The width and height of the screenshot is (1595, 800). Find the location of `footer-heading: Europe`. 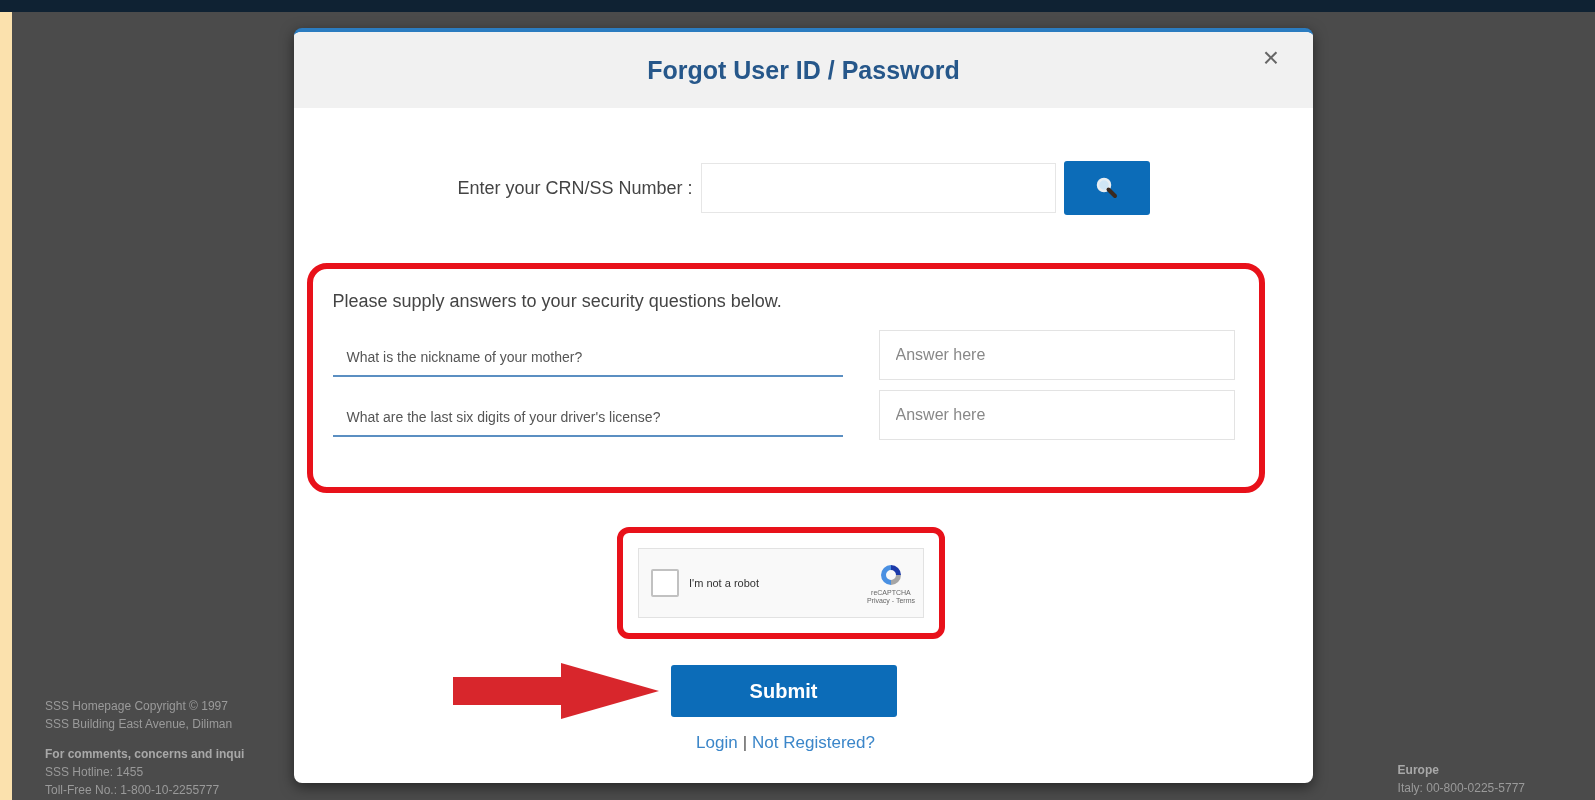

footer-heading: Europe is located at coordinates (1418, 770).